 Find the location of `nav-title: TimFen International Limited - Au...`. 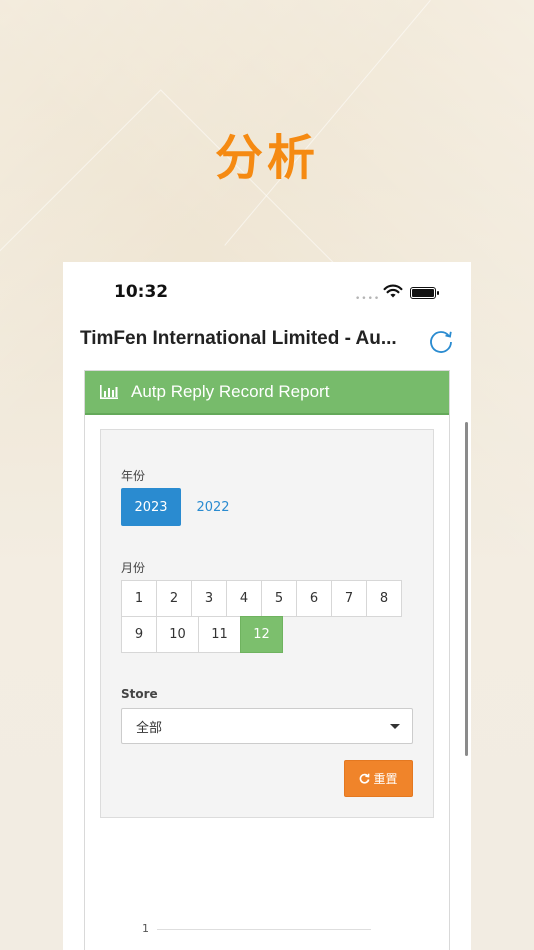

nav-title: TimFen International Limited - Au... is located at coordinates (238, 338).